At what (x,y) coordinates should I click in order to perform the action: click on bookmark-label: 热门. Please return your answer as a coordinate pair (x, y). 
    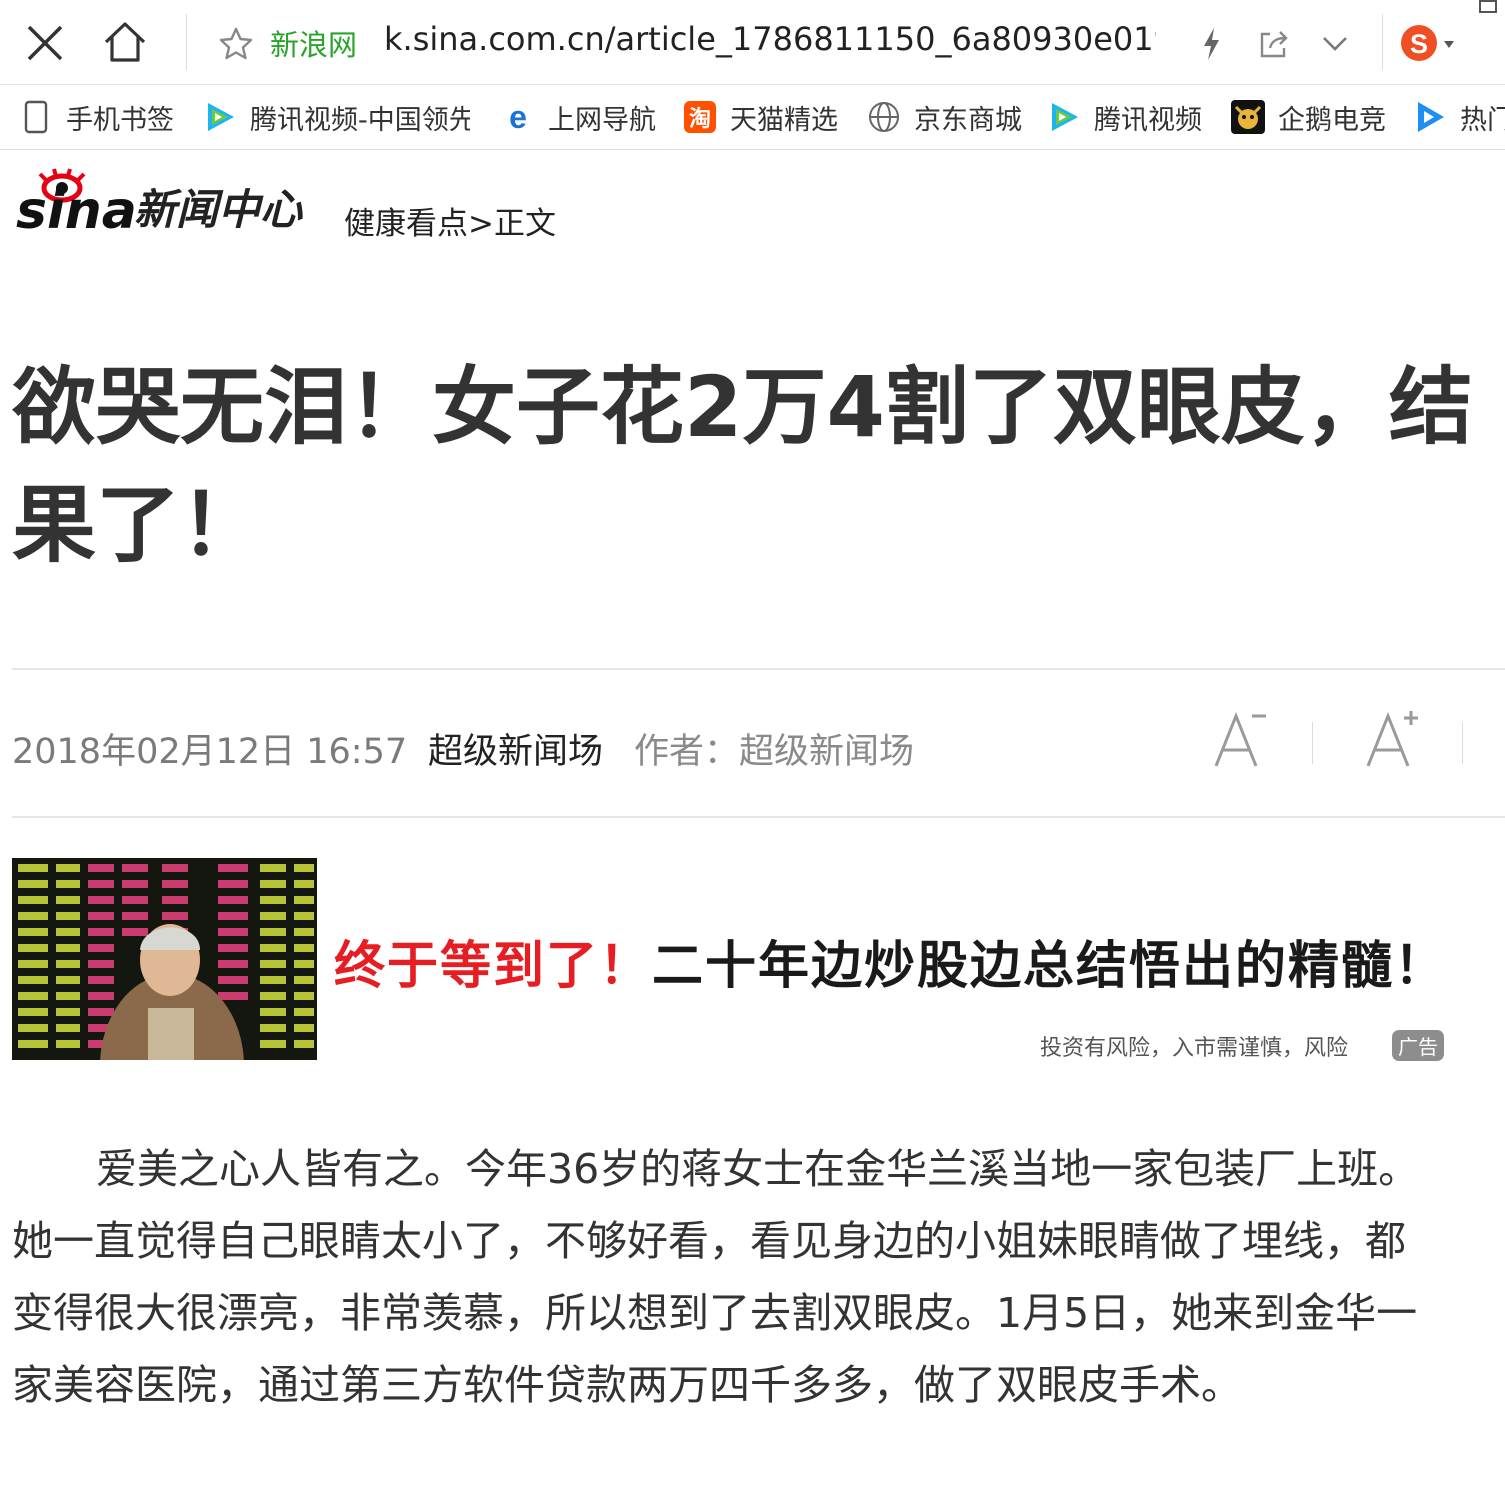
    Looking at the image, I should click on (1482, 120).